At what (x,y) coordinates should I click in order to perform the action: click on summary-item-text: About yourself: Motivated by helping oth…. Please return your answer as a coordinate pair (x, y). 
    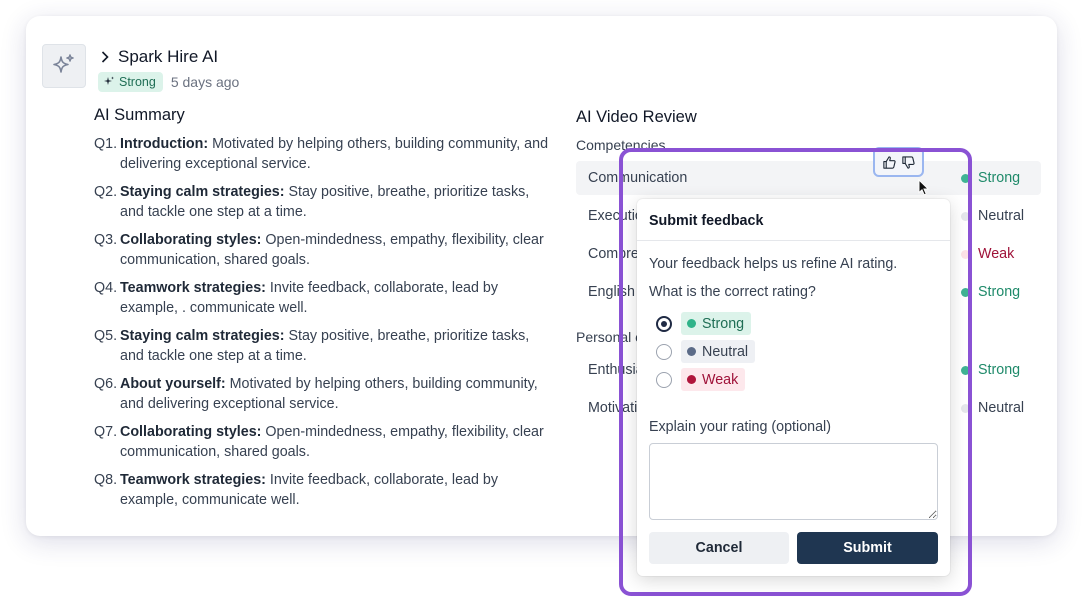
    Looking at the image, I should click on (338, 394).